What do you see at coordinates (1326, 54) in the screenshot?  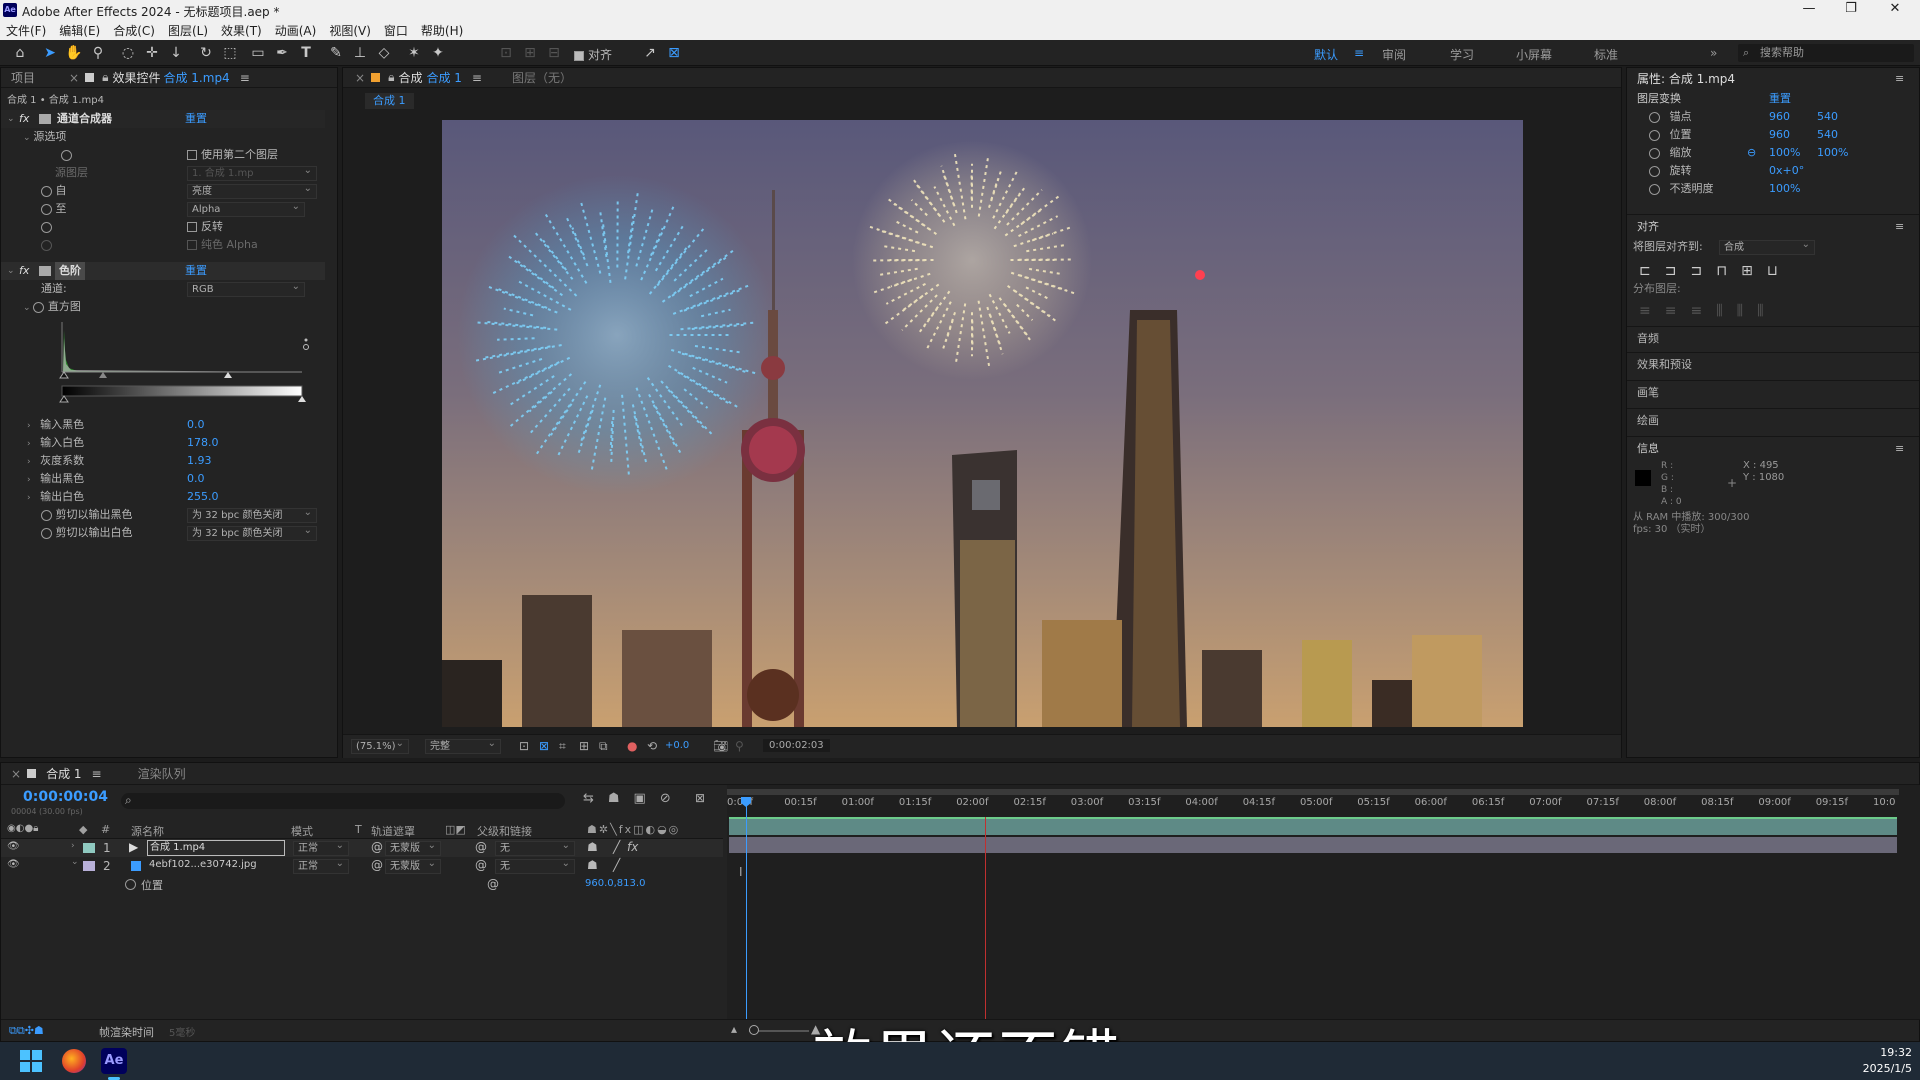 I see `workspace-default: 默认` at bounding box center [1326, 54].